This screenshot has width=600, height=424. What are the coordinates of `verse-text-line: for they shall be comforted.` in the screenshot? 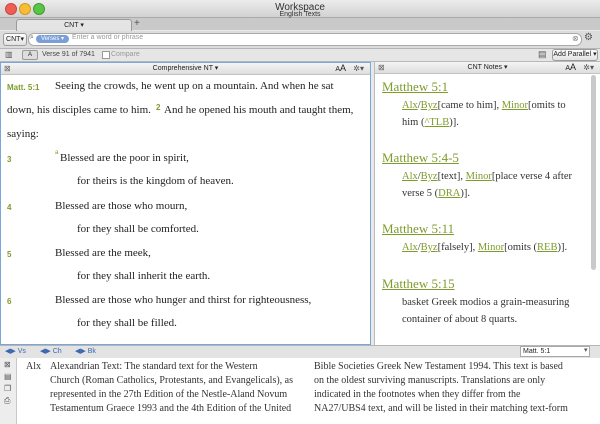 It's located at (138, 229).